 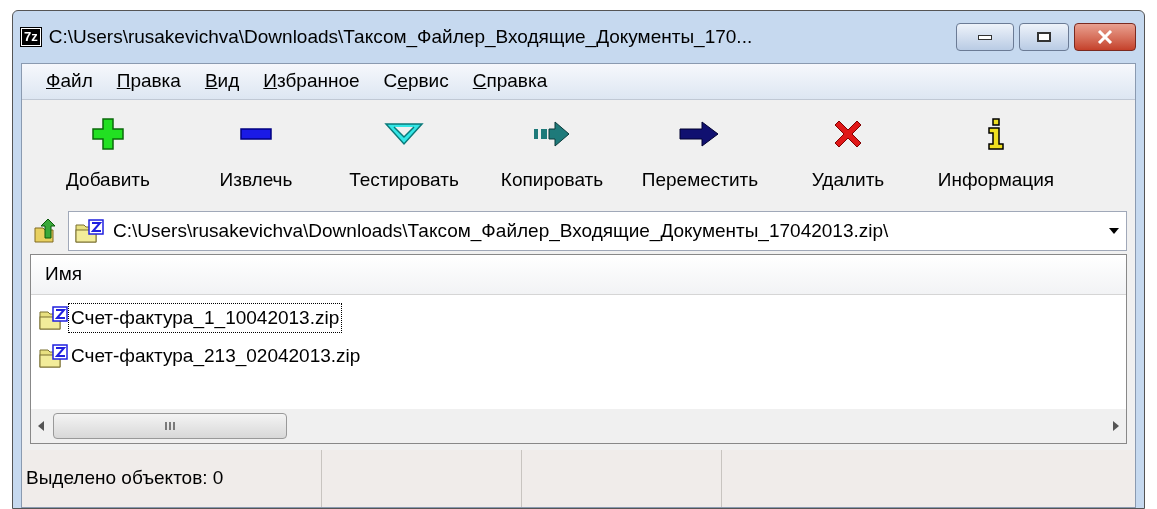 I want to click on toolbar-button: Удалить, so click(x=848, y=154).